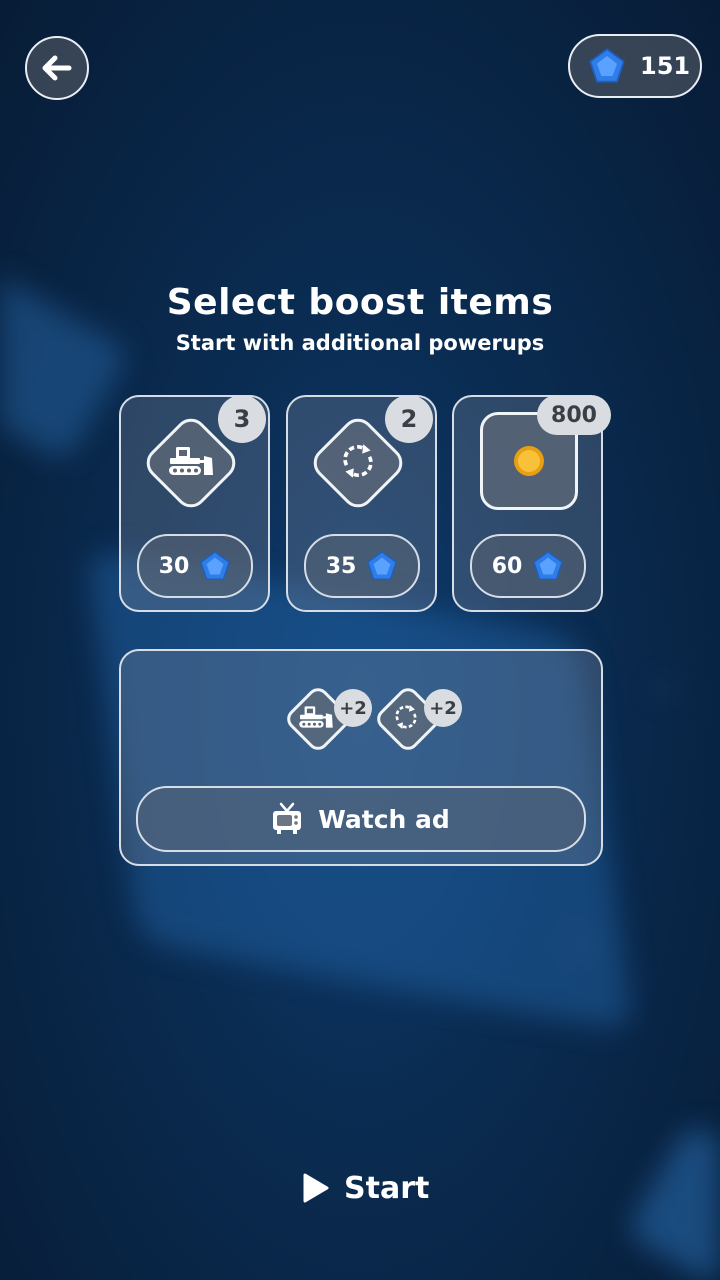  I want to click on buy-coin-button: 60, so click(528, 566).